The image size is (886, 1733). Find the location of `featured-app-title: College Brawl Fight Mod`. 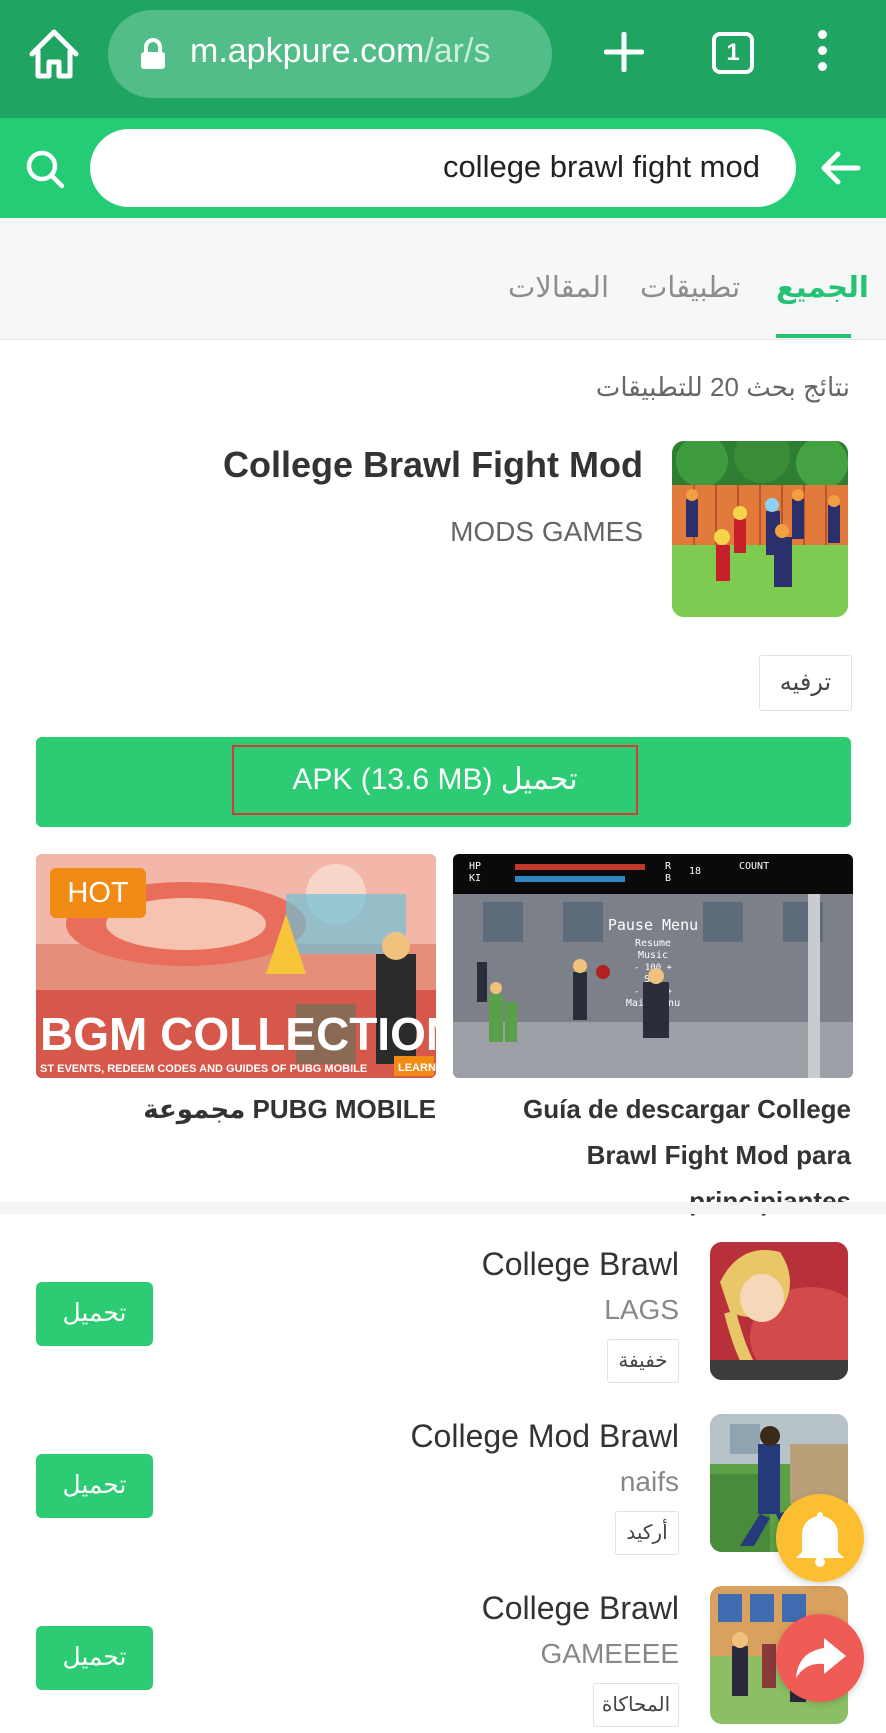

featured-app-title: College Brawl Fight Mod is located at coordinates (433, 465).